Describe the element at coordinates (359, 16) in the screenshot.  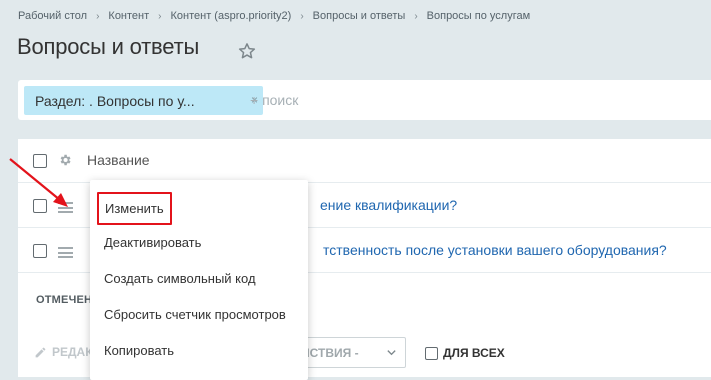
I see `breadcrumb-item-faq: Вопросы и ответы` at that location.